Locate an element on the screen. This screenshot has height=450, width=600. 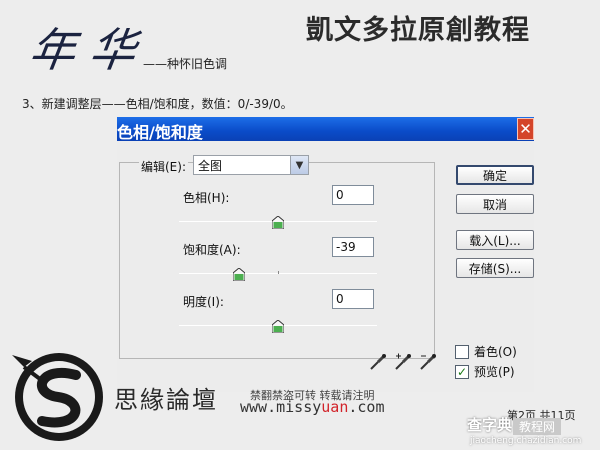
saturation-slider-thumb is located at coordinates (239, 274).